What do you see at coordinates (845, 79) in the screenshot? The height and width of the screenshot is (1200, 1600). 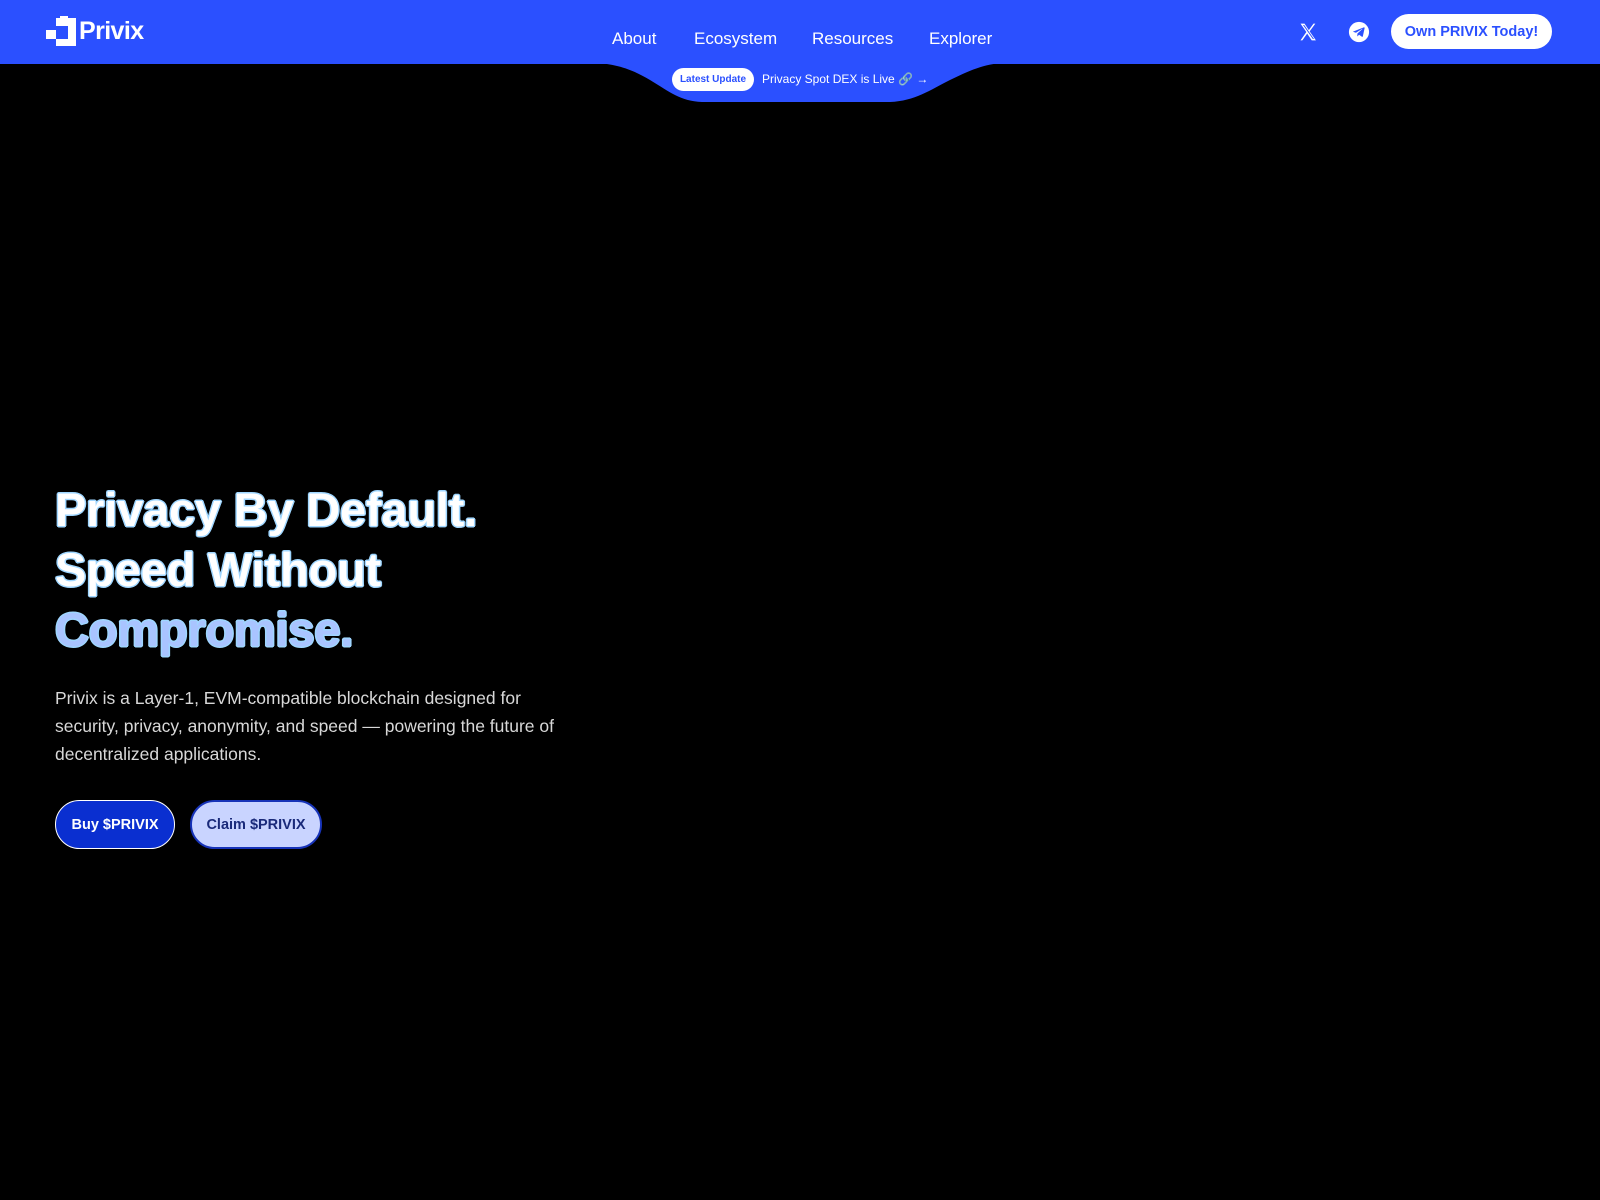 I see `update-news-link: Privacy Spot DEX is Live 🔗 →` at bounding box center [845, 79].